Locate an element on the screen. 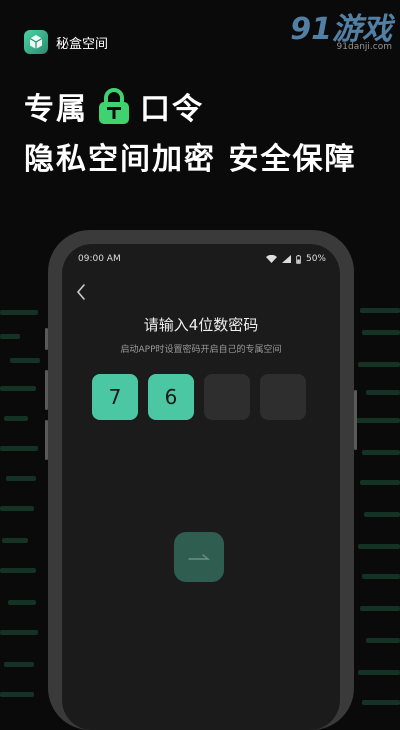 This screenshot has height=730, width=400. passcode-digit: 7 is located at coordinates (115, 397).